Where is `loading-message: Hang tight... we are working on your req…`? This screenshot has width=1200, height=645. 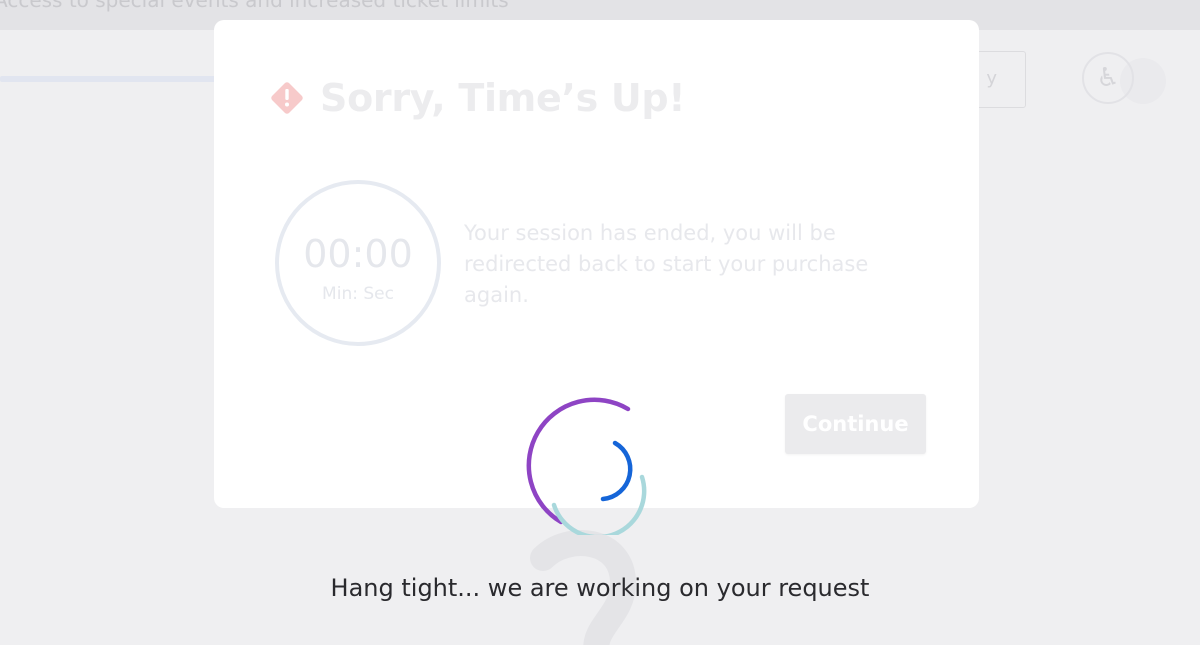 loading-message: Hang tight... we are working on your req… is located at coordinates (600, 588).